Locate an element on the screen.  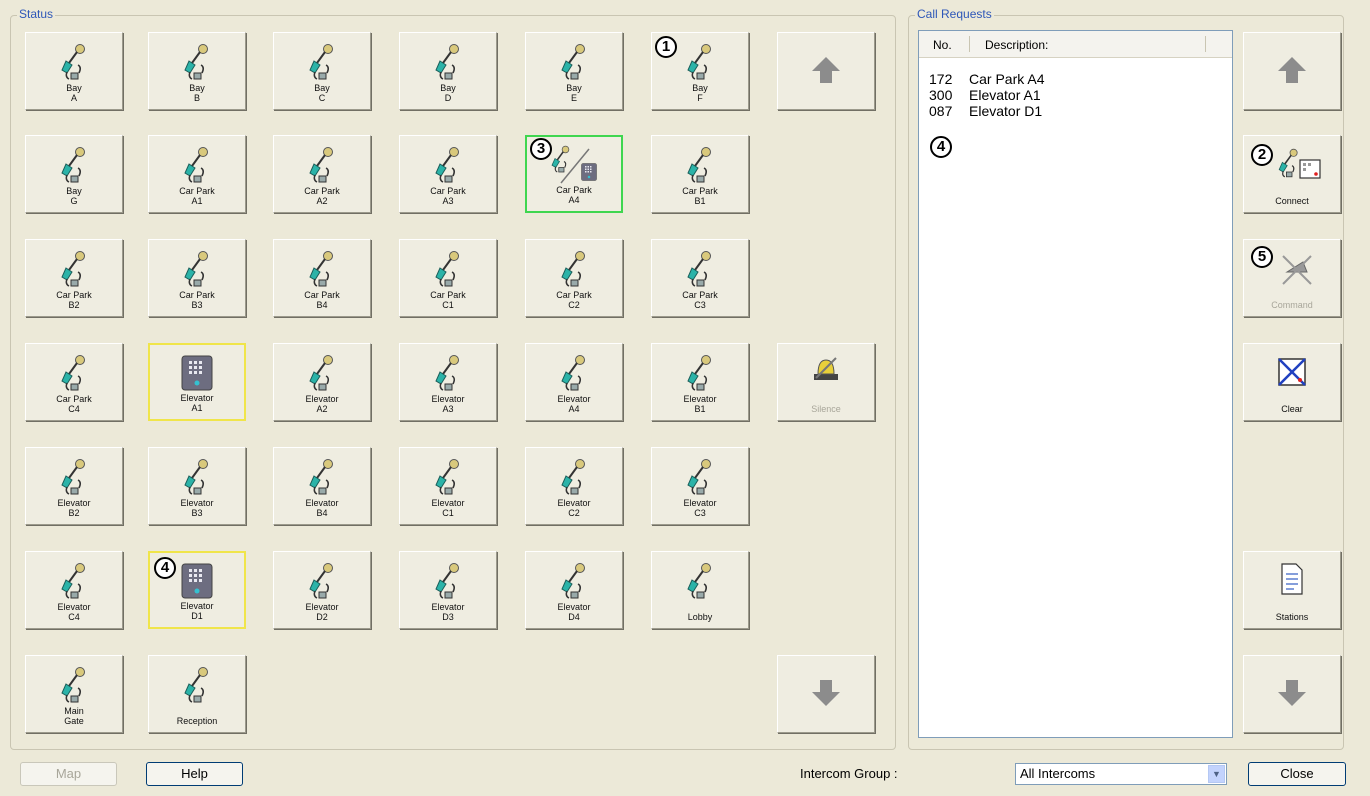
chevron-down-icon: ▼ is located at coordinates (1216, 774).